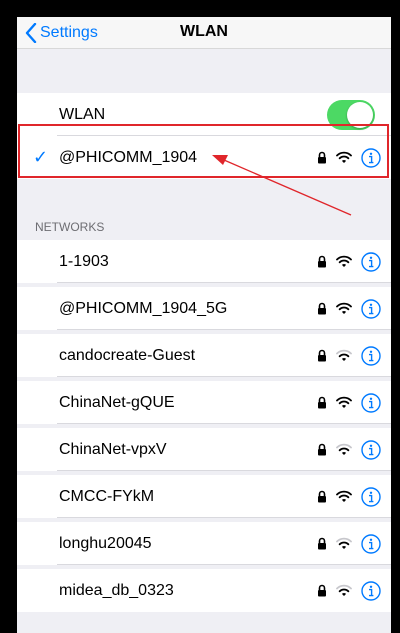 This screenshot has height=633, width=400. I want to click on network-row: CMCC-FYkM, so click(204, 496).